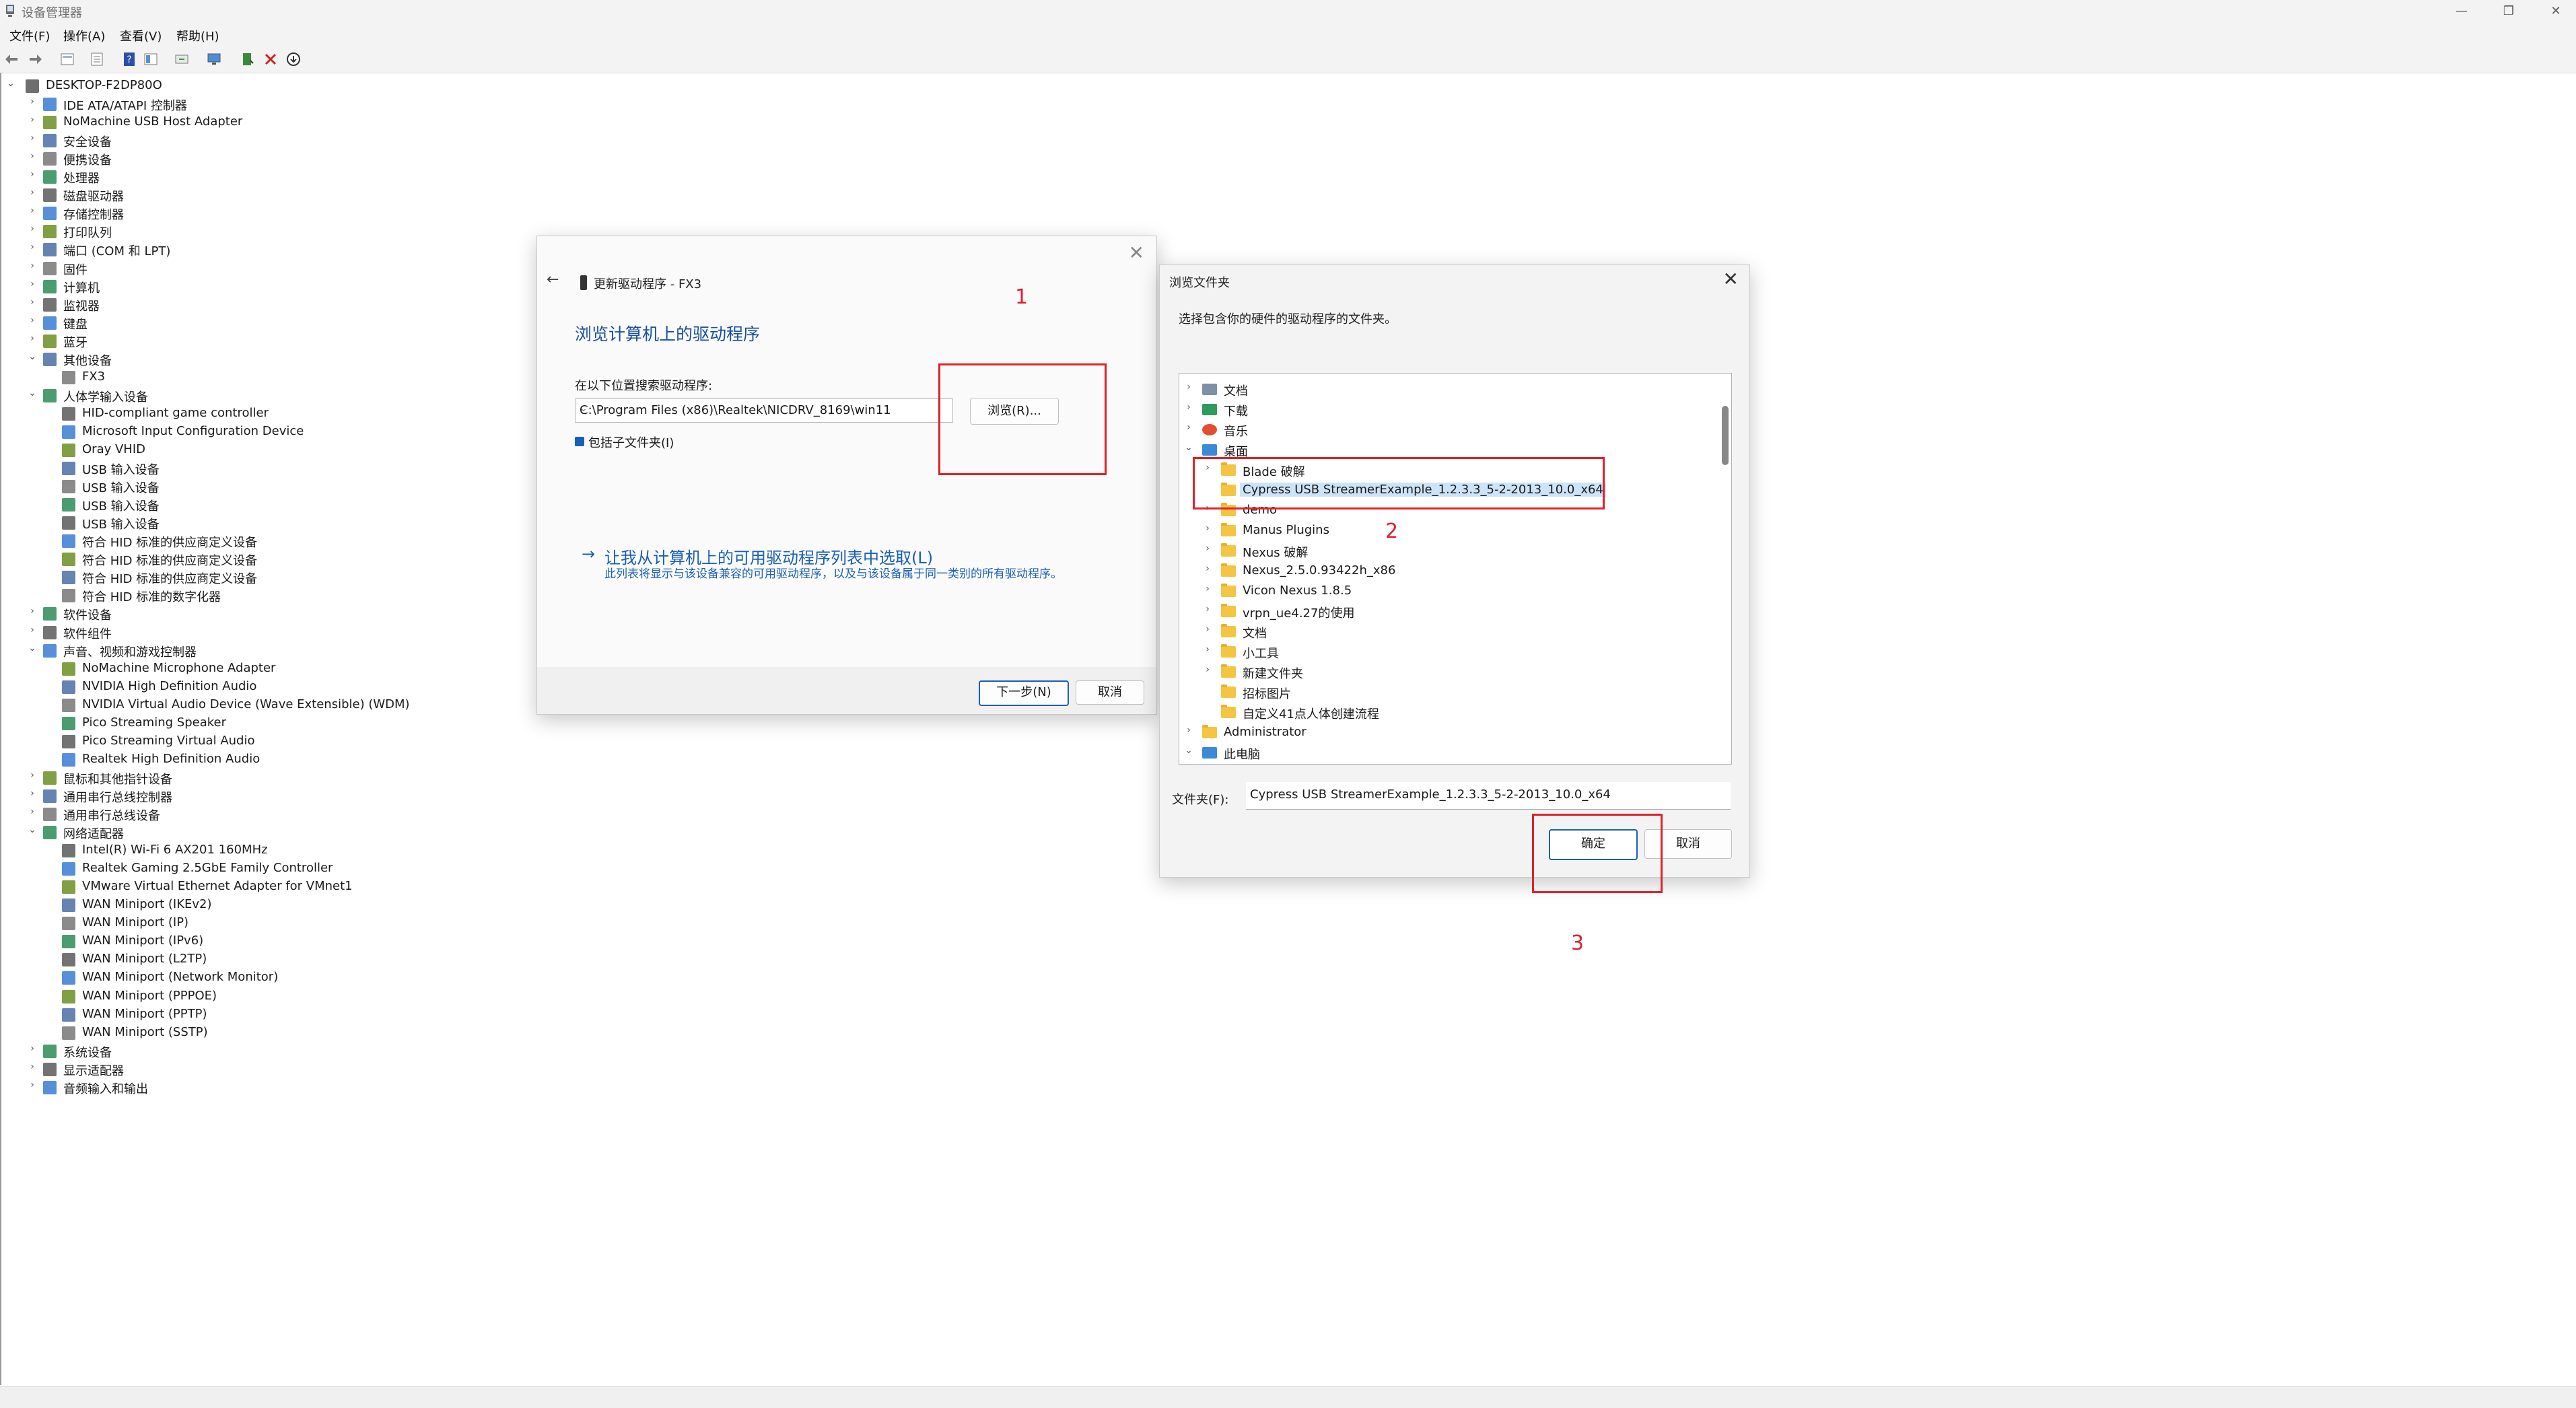  What do you see at coordinates (67, 59) in the screenshot?
I see `properties-icon` at bounding box center [67, 59].